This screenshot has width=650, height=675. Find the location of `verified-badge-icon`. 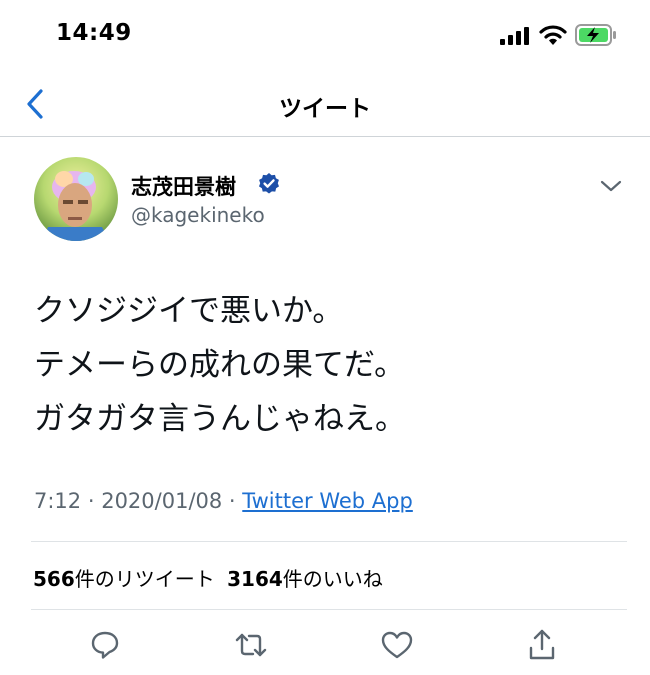

verified-badge-icon is located at coordinates (269, 183).